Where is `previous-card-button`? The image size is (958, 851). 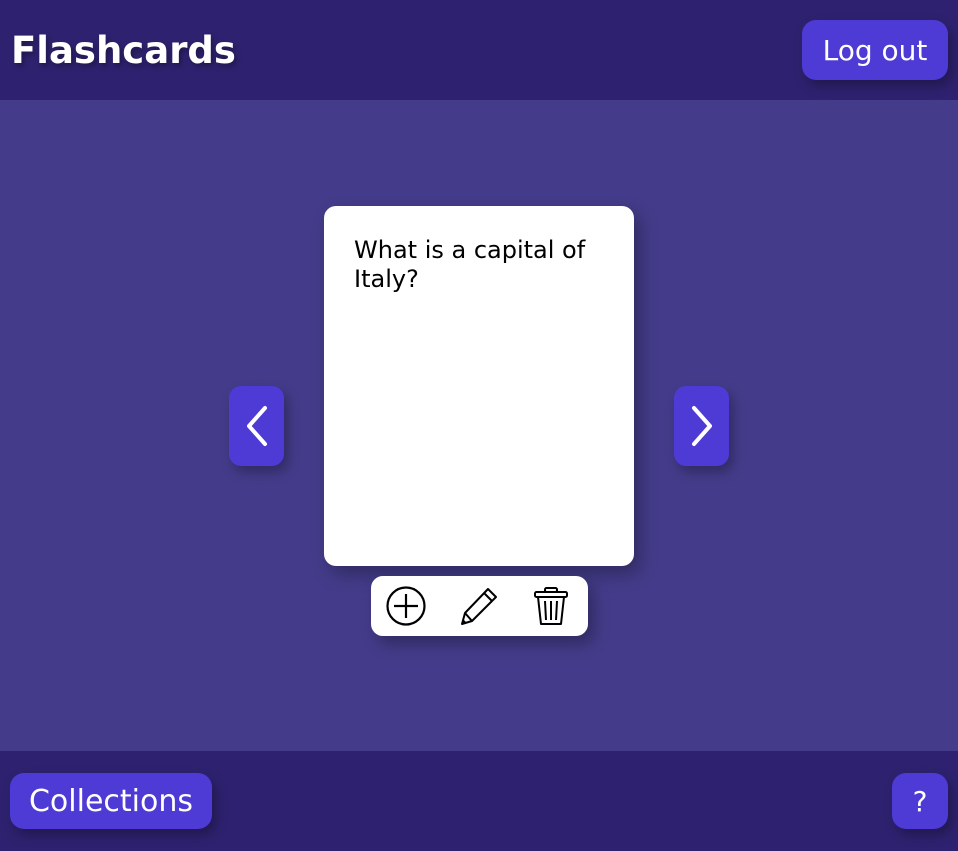
previous-card-button is located at coordinates (256, 426).